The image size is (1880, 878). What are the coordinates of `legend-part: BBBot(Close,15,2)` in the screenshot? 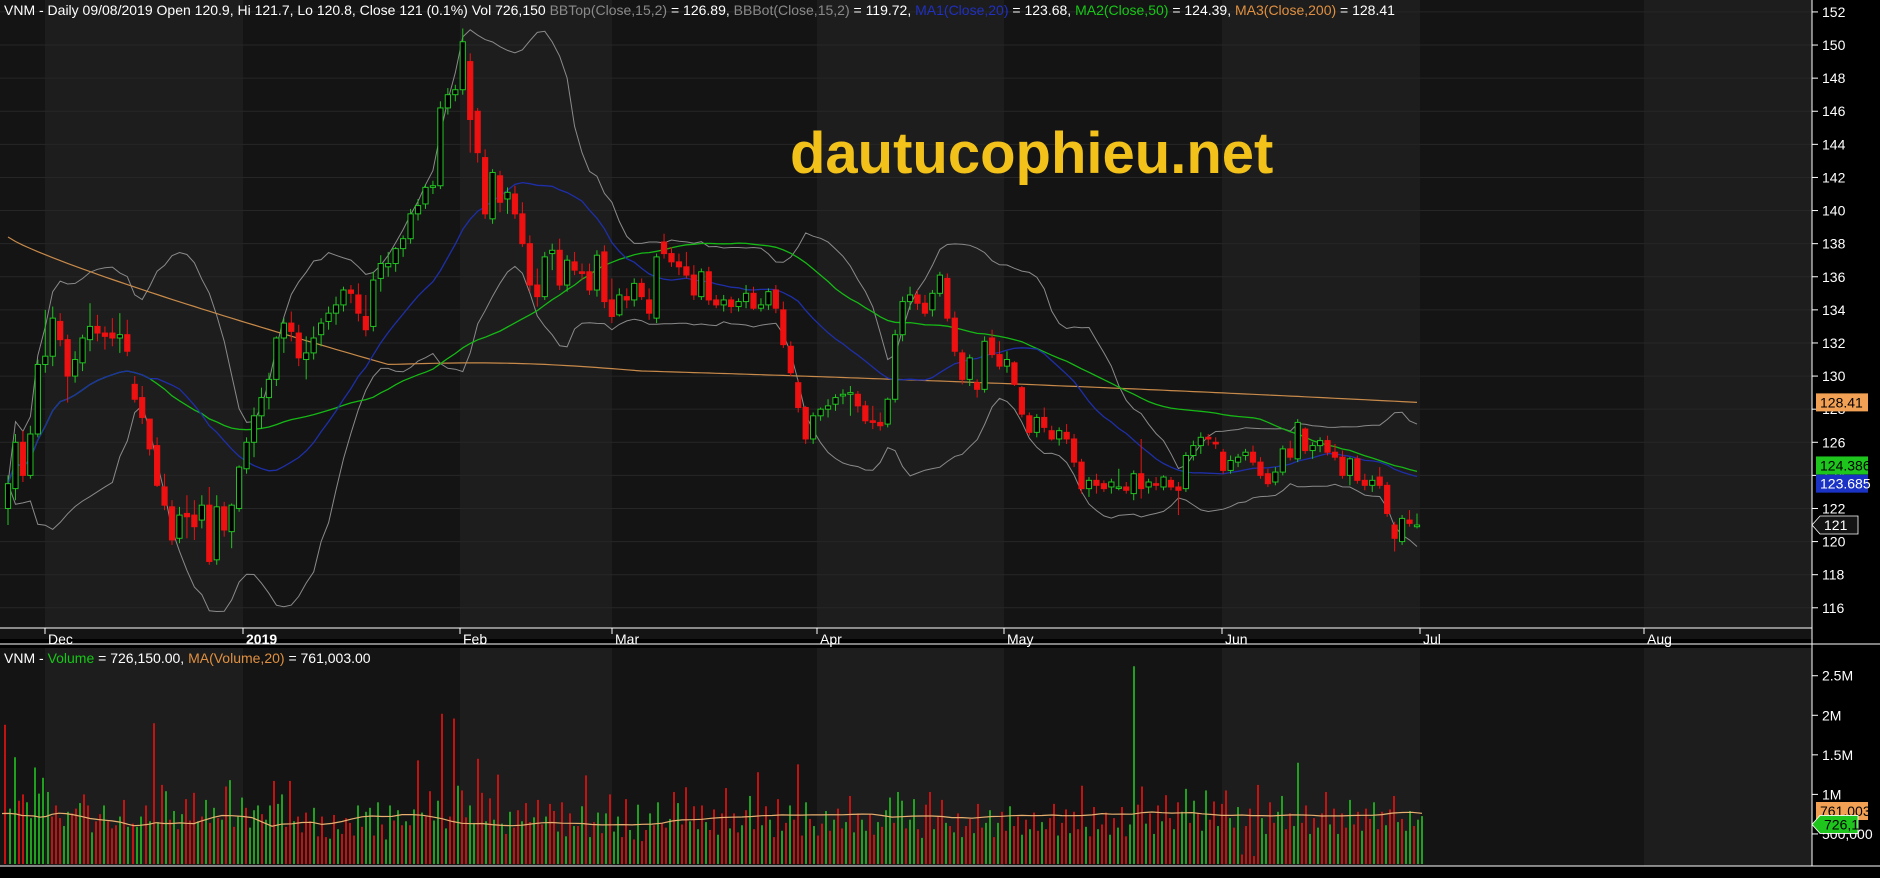 It's located at (792, 10).